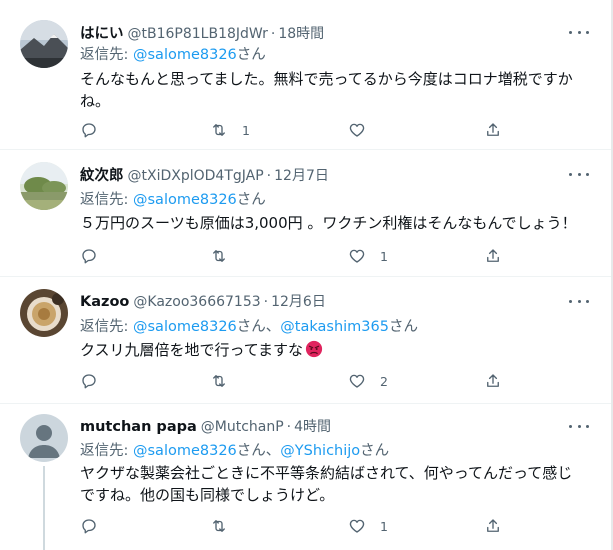  I want to click on tweet-timestamp: 12月6日, so click(298, 301).